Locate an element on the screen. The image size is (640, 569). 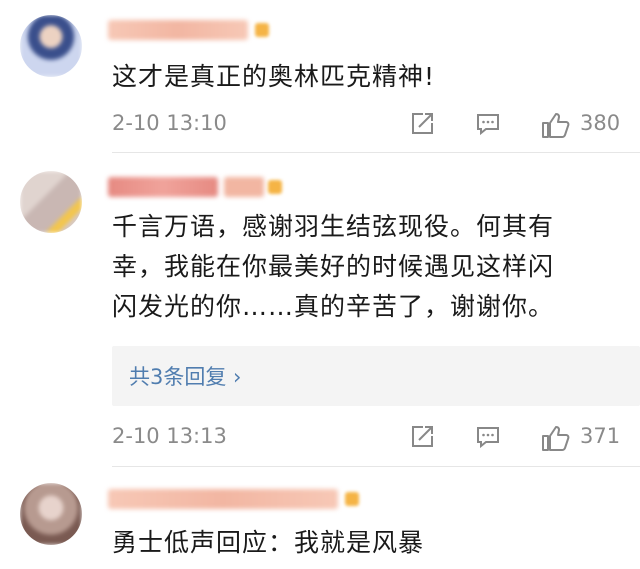
like-count: 371 is located at coordinates (600, 436).